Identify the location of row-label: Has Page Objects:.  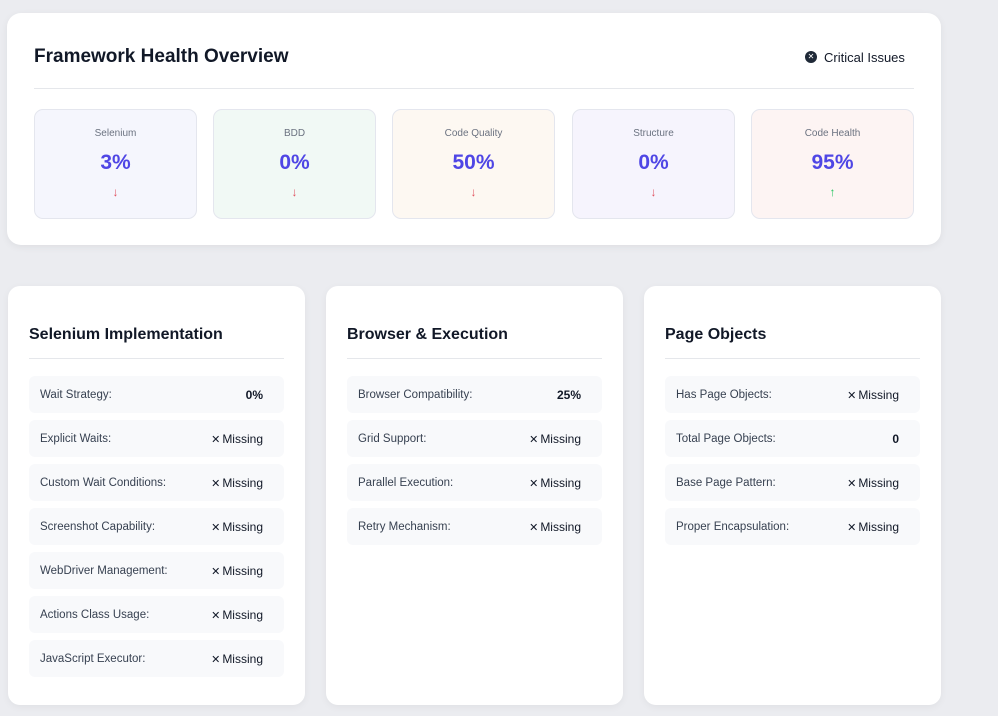
(724, 394).